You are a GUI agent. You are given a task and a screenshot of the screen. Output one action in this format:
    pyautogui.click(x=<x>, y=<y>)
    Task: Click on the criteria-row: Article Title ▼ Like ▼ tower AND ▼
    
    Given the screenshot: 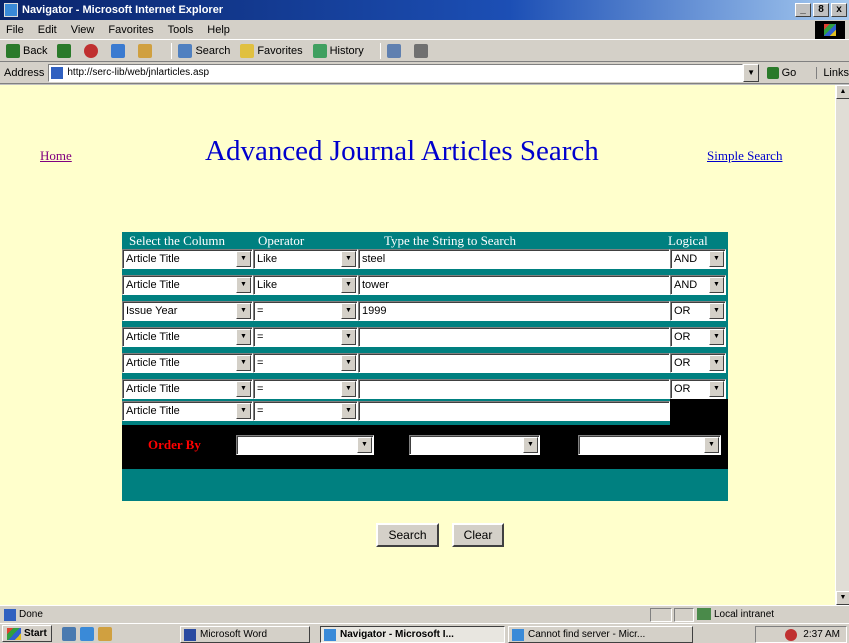 What is the action you would take?
    pyautogui.click(x=425, y=288)
    